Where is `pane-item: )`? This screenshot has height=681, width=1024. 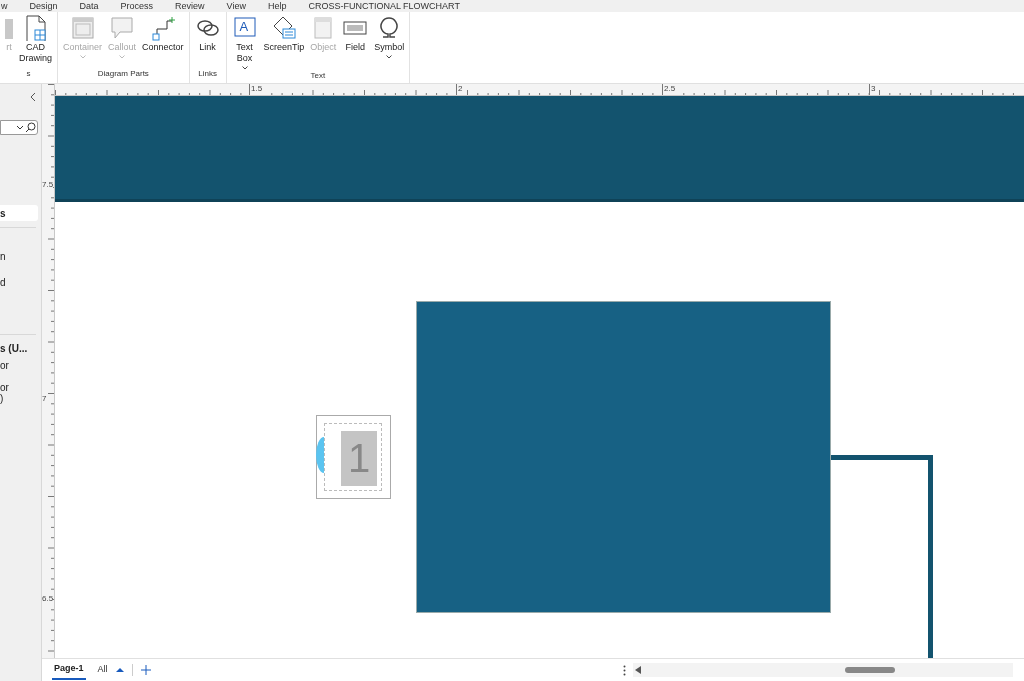 pane-item: ) is located at coordinates (2, 398).